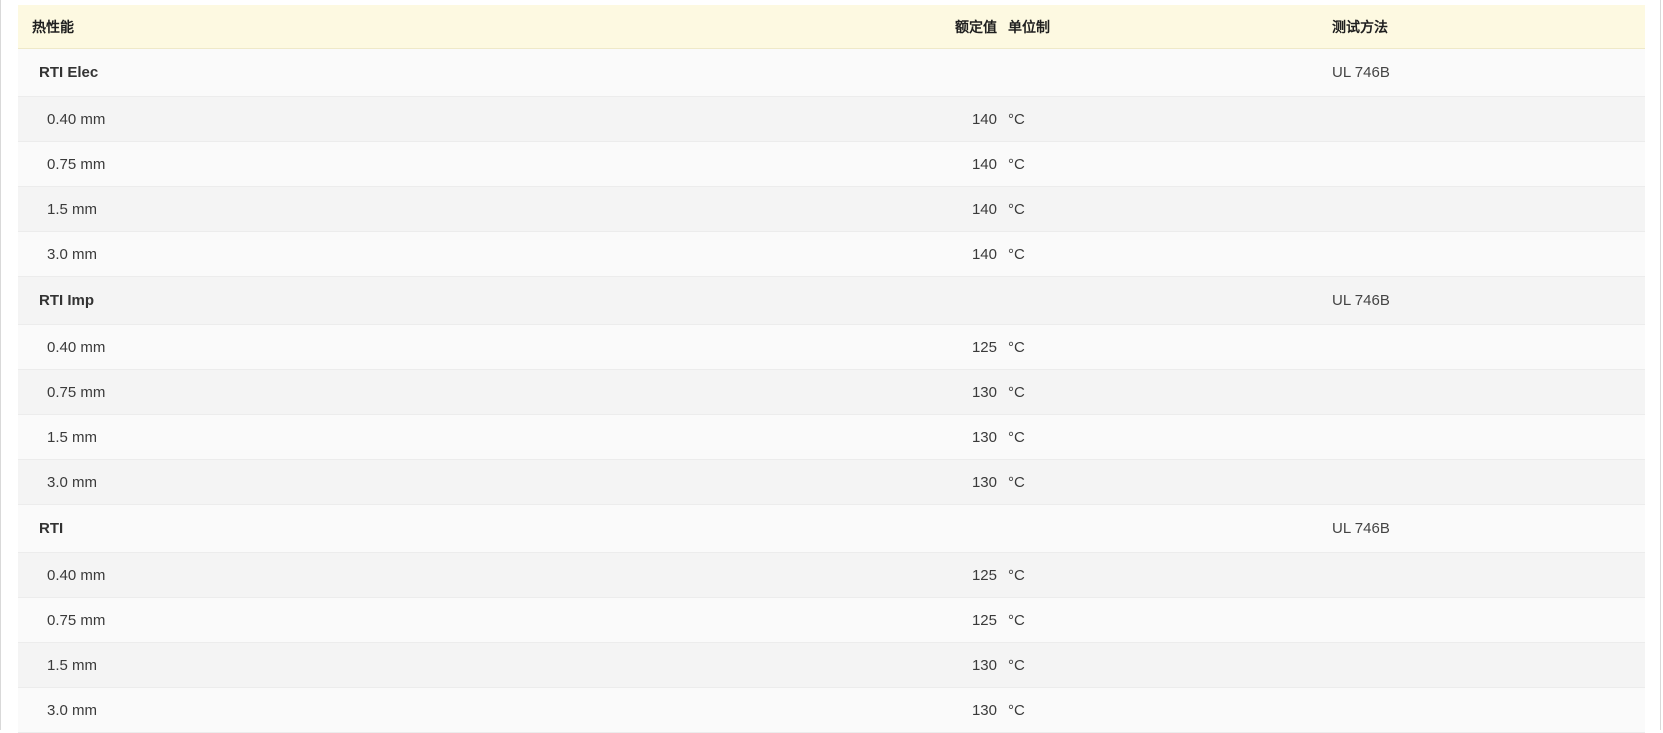 Image resolution: width=1663 pixels, height=733 pixels. I want to click on table-header-row: 热性能 额定值 单位制 测试方法, so click(831, 27).